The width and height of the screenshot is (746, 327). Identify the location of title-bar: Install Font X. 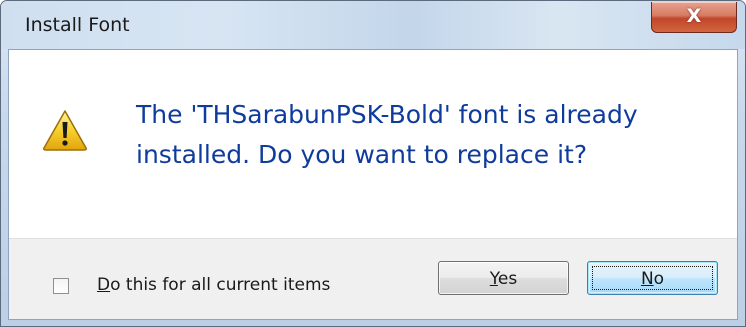
(373, 25).